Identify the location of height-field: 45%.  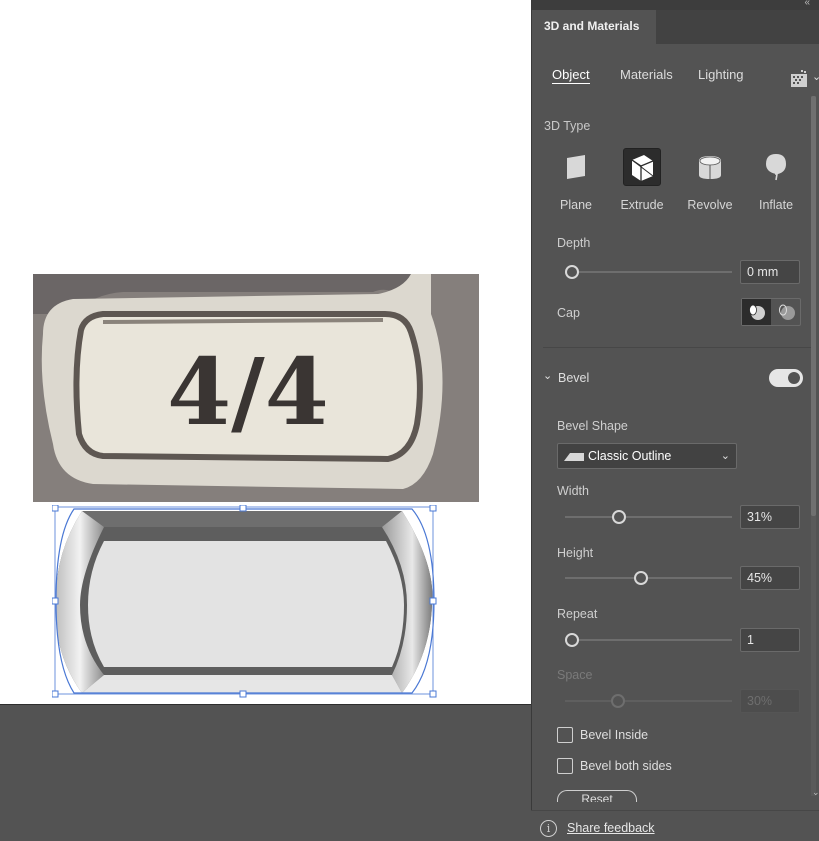
(770, 578).